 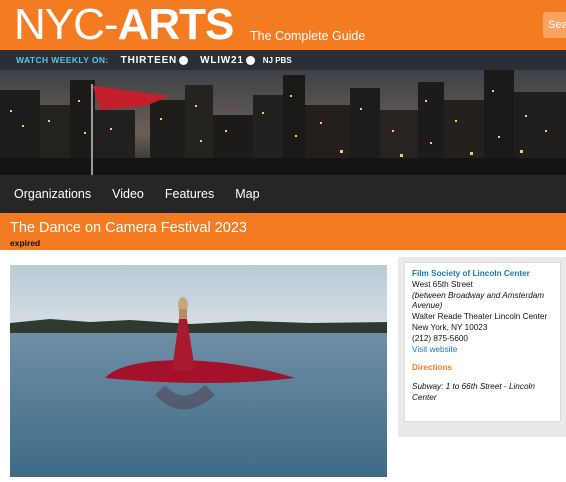 What do you see at coordinates (554, 25) in the screenshot?
I see `search-button: Search` at bounding box center [554, 25].